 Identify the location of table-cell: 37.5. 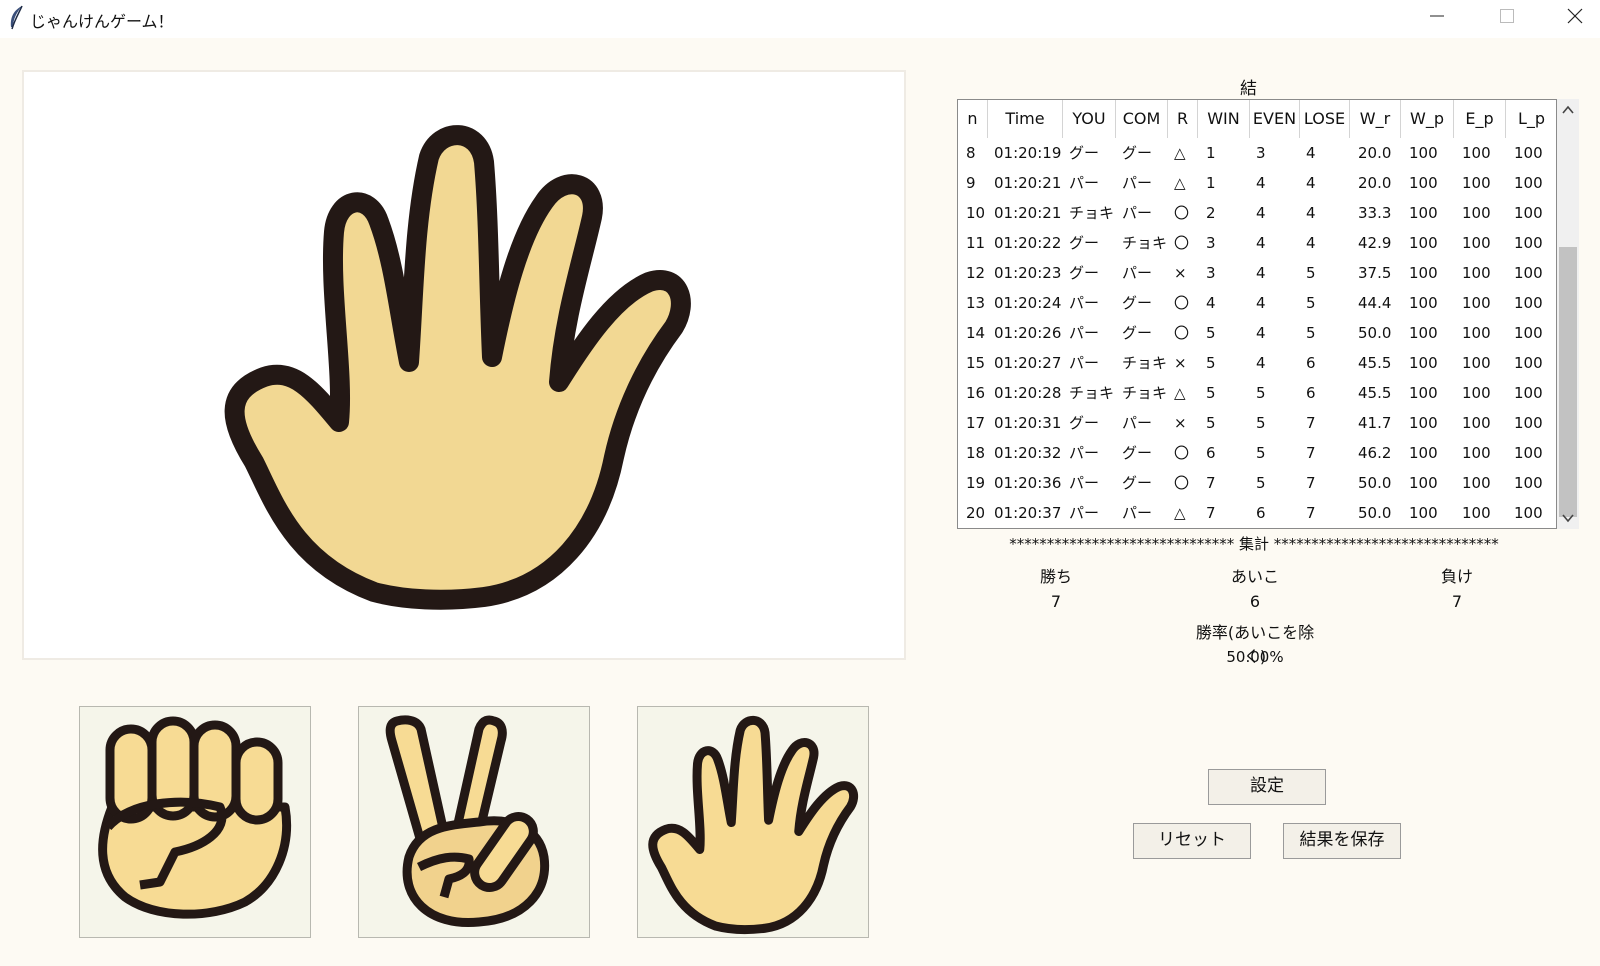
(1375, 273).